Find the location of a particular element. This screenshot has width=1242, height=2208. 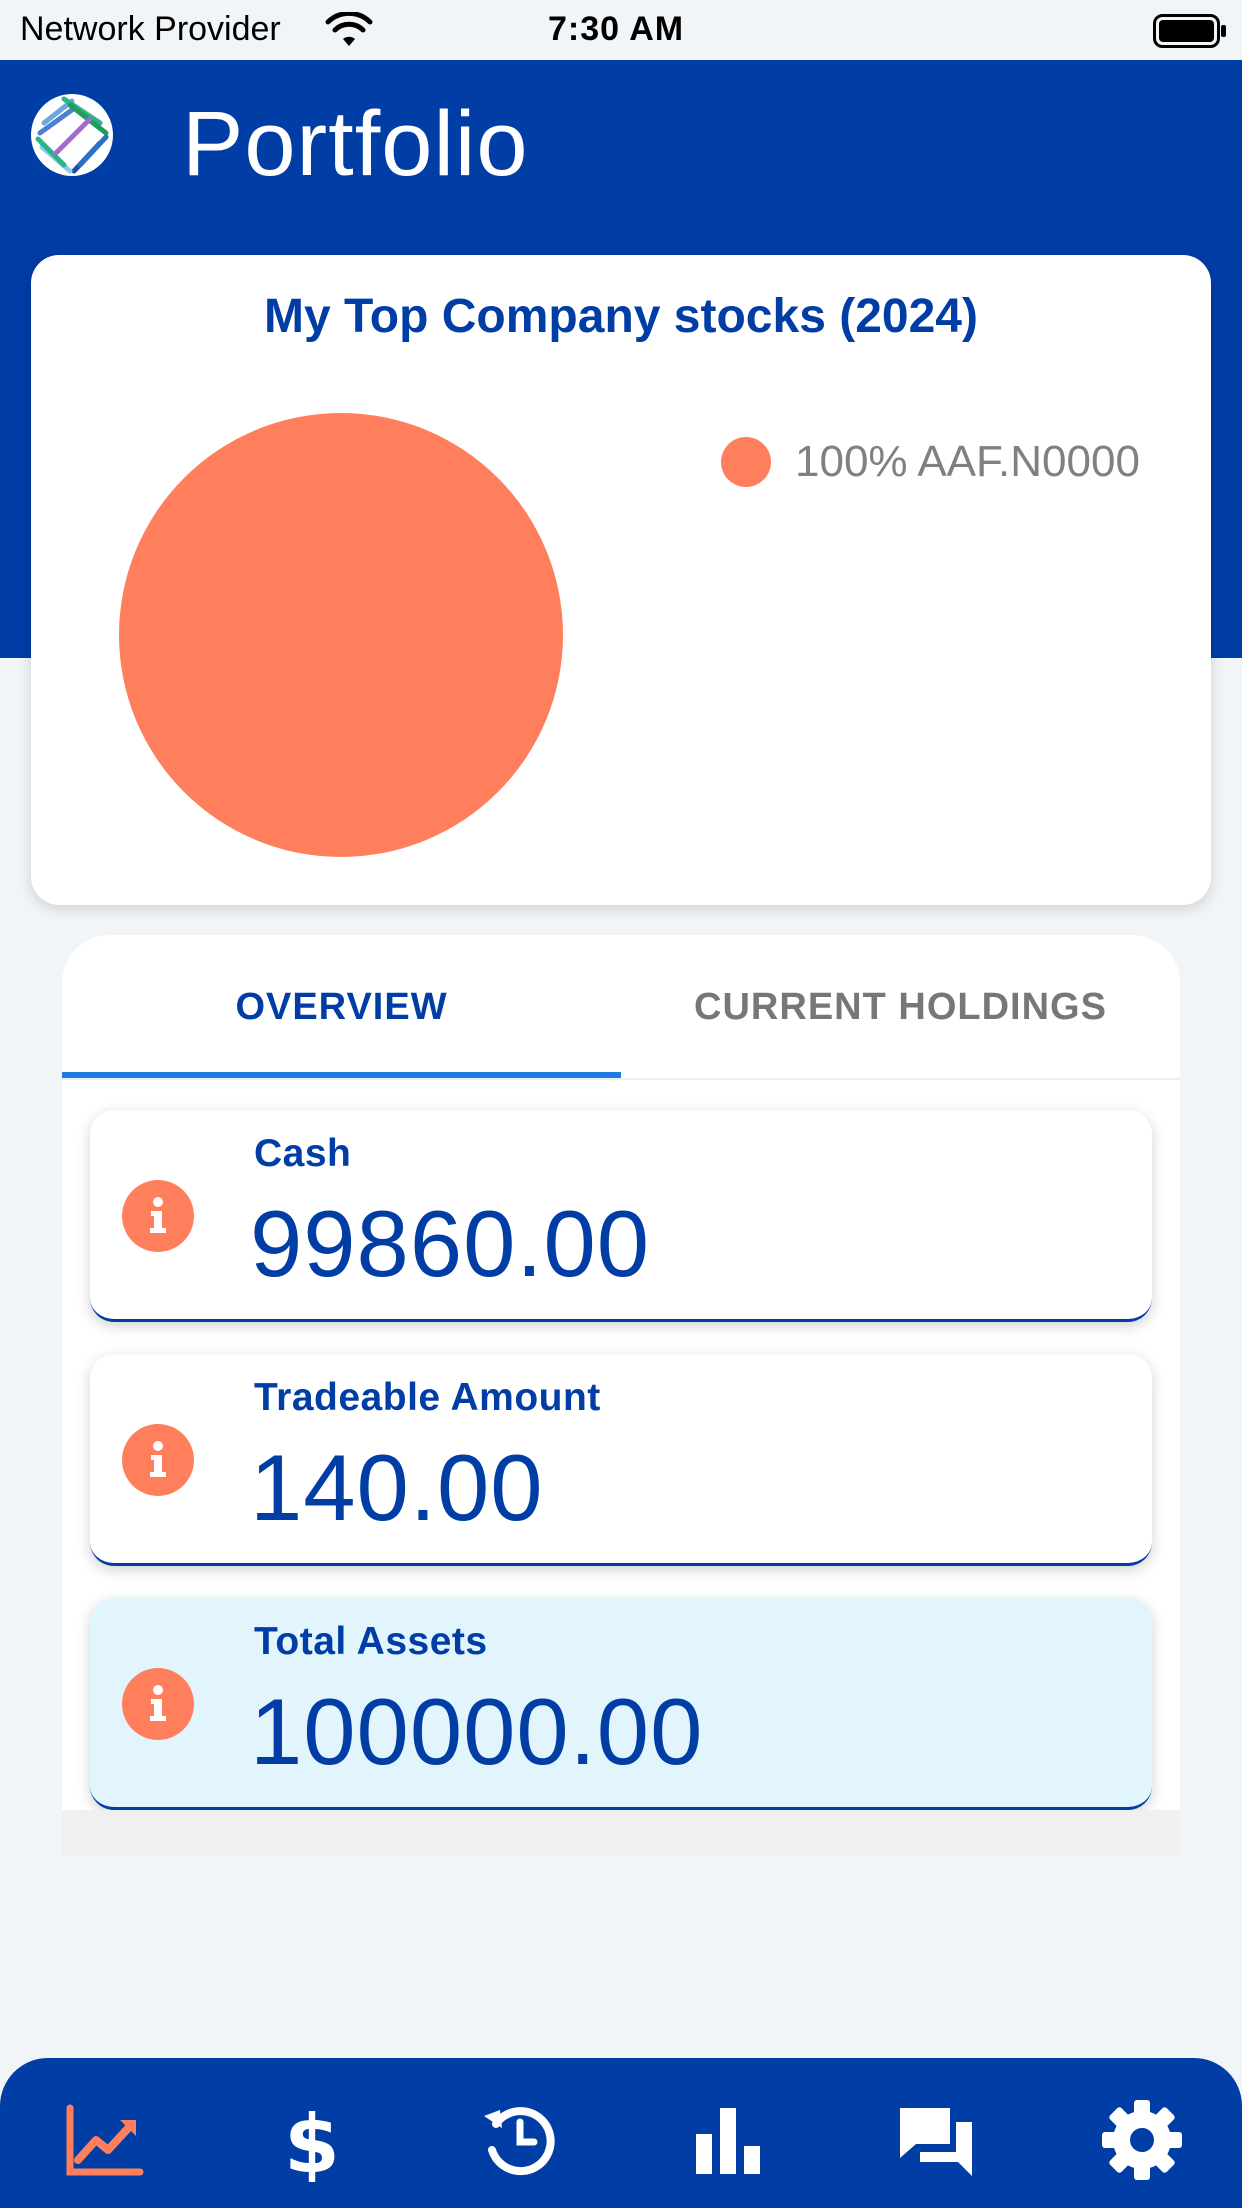

gear-icon is located at coordinates (1142, 2140).